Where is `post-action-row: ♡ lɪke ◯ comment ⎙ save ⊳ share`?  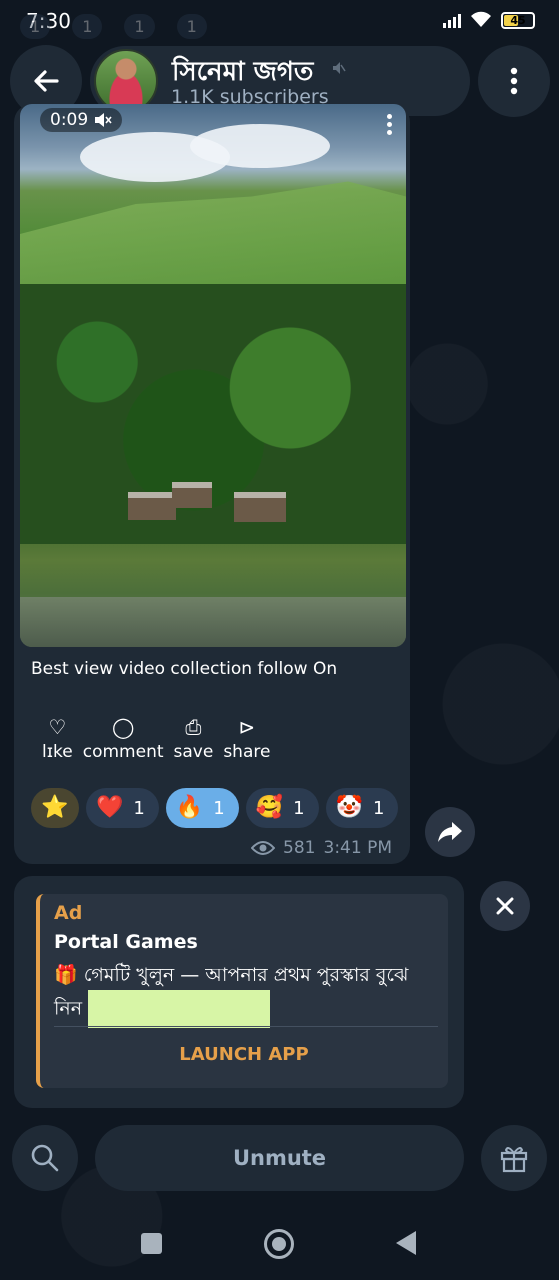 post-action-row: ♡ lɪke ◯ comment ⎙ save ⊳ share is located at coordinates (156, 738).